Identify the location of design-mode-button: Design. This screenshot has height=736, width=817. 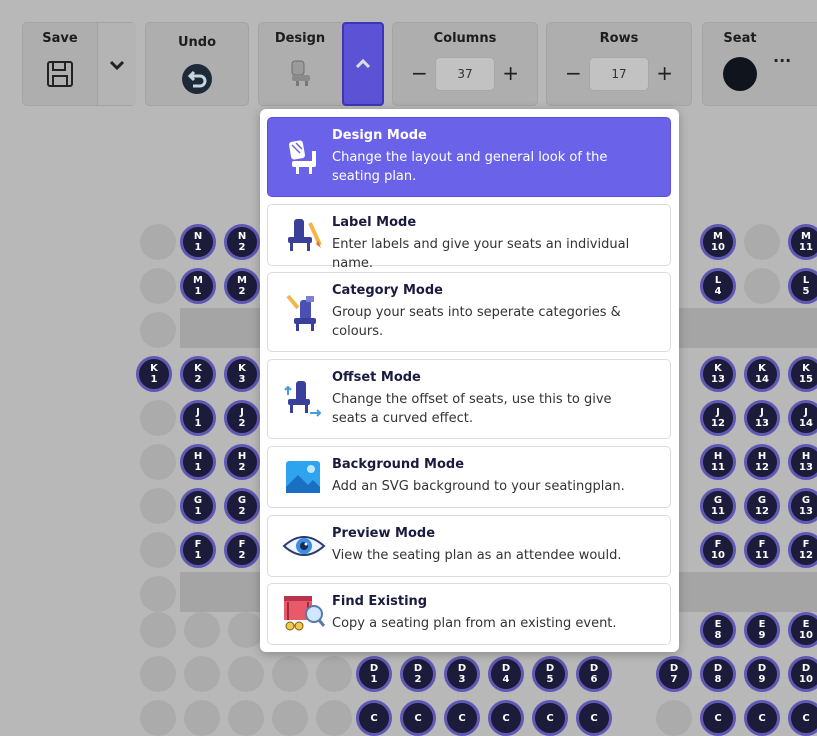
(300, 64).